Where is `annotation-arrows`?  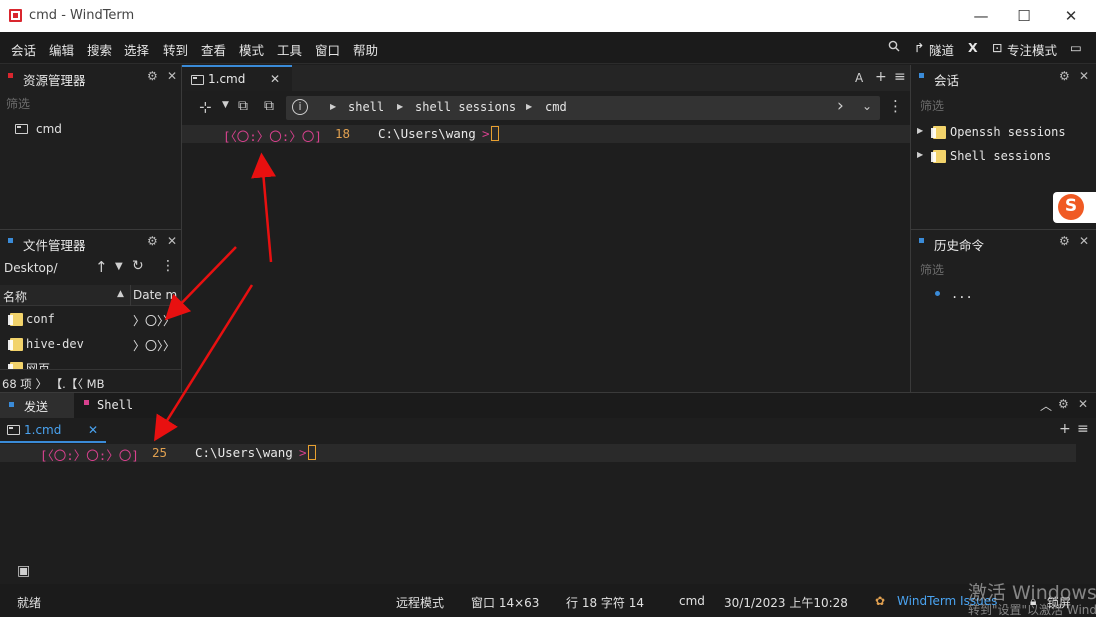
annotation-arrows is located at coordinates (215, 297).